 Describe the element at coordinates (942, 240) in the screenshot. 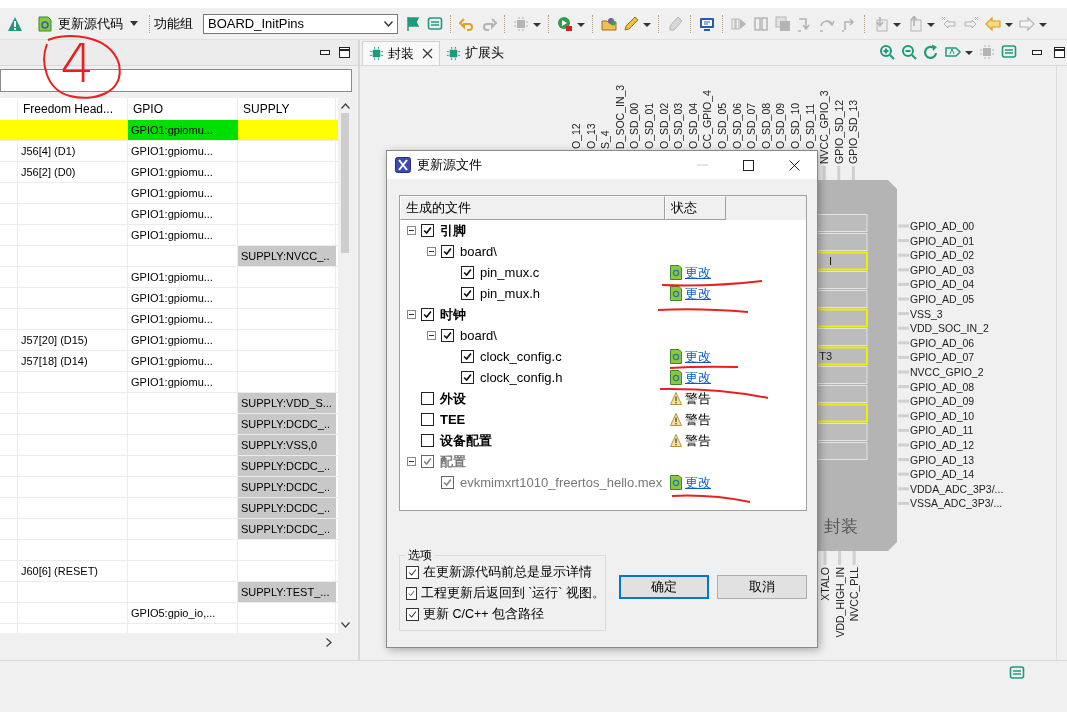

I see `pin-label: GPIO_AD_01` at that location.